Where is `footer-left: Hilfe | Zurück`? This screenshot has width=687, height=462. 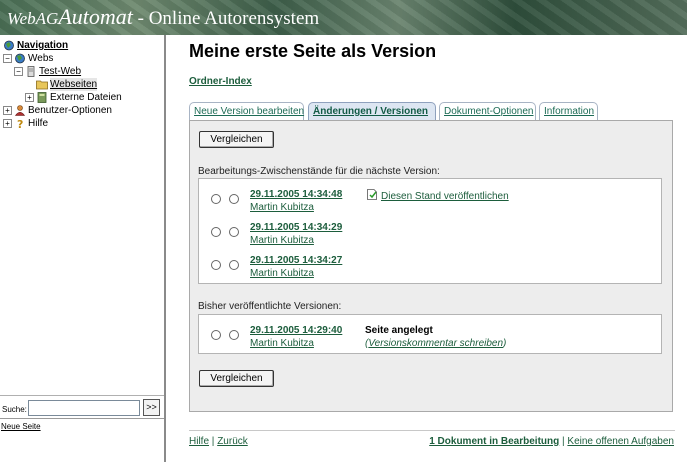
footer-left: Hilfe | Zurück is located at coordinates (218, 441).